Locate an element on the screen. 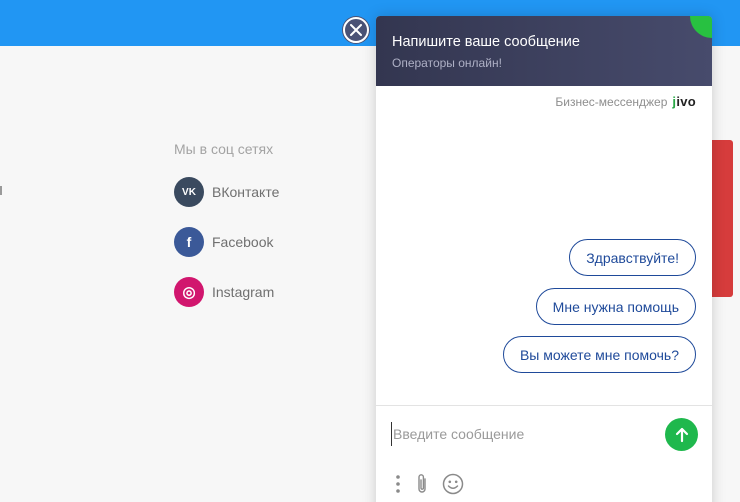  social-link-facebook: f Facebook is located at coordinates (226, 242).